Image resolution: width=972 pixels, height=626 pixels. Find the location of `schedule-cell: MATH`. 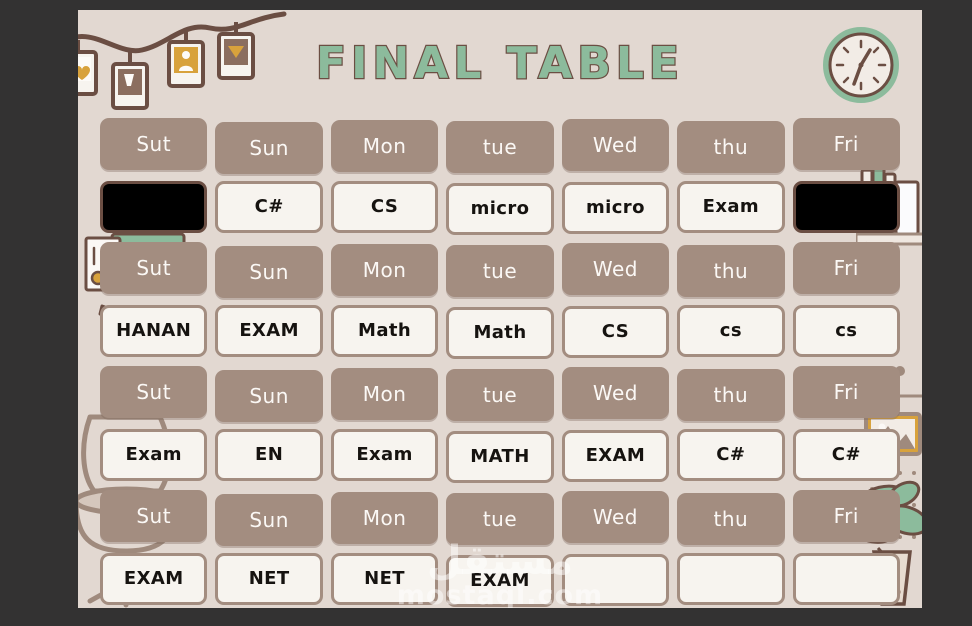

schedule-cell: MATH is located at coordinates (500, 457).